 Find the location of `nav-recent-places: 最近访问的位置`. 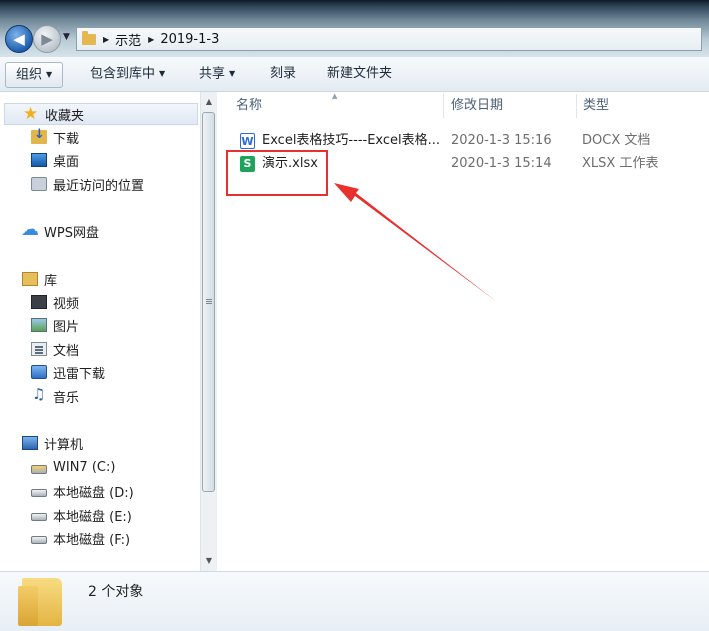

nav-recent-places: 最近访问的位置 is located at coordinates (87, 184).